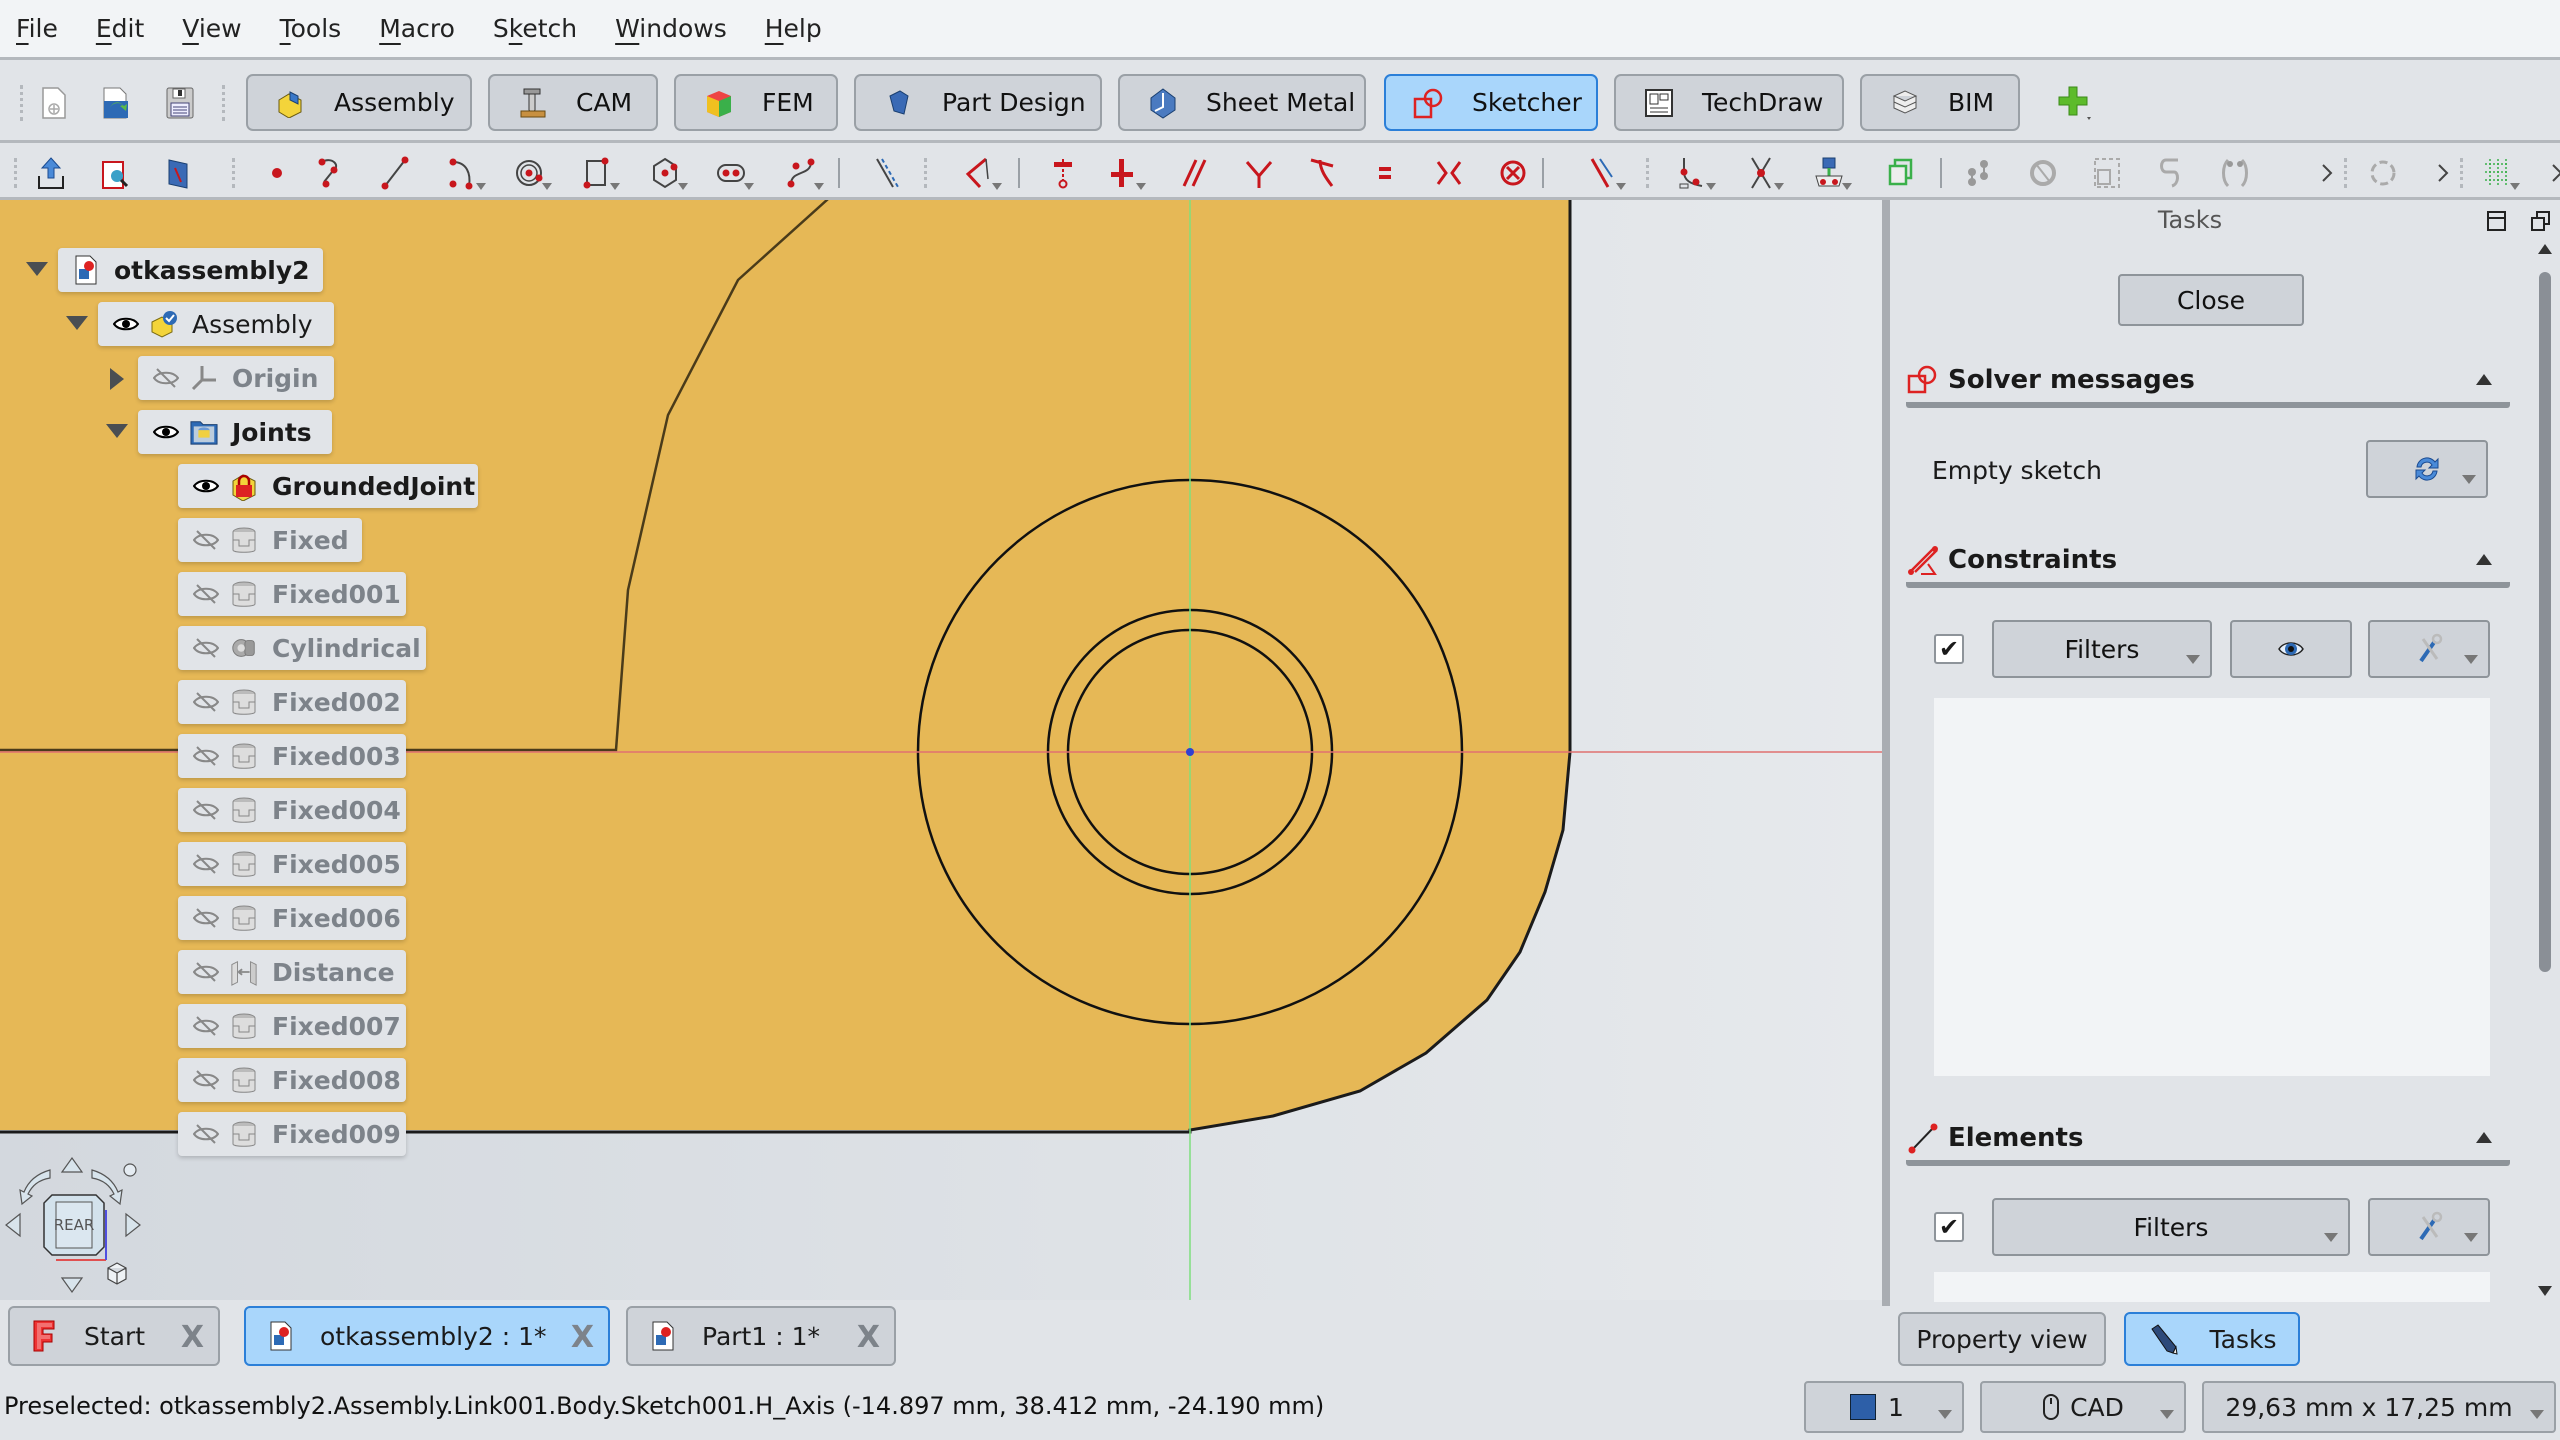 The height and width of the screenshot is (1440, 2560). What do you see at coordinates (756, 102) in the screenshot?
I see `workbench-fem-button: FEM` at bounding box center [756, 102].